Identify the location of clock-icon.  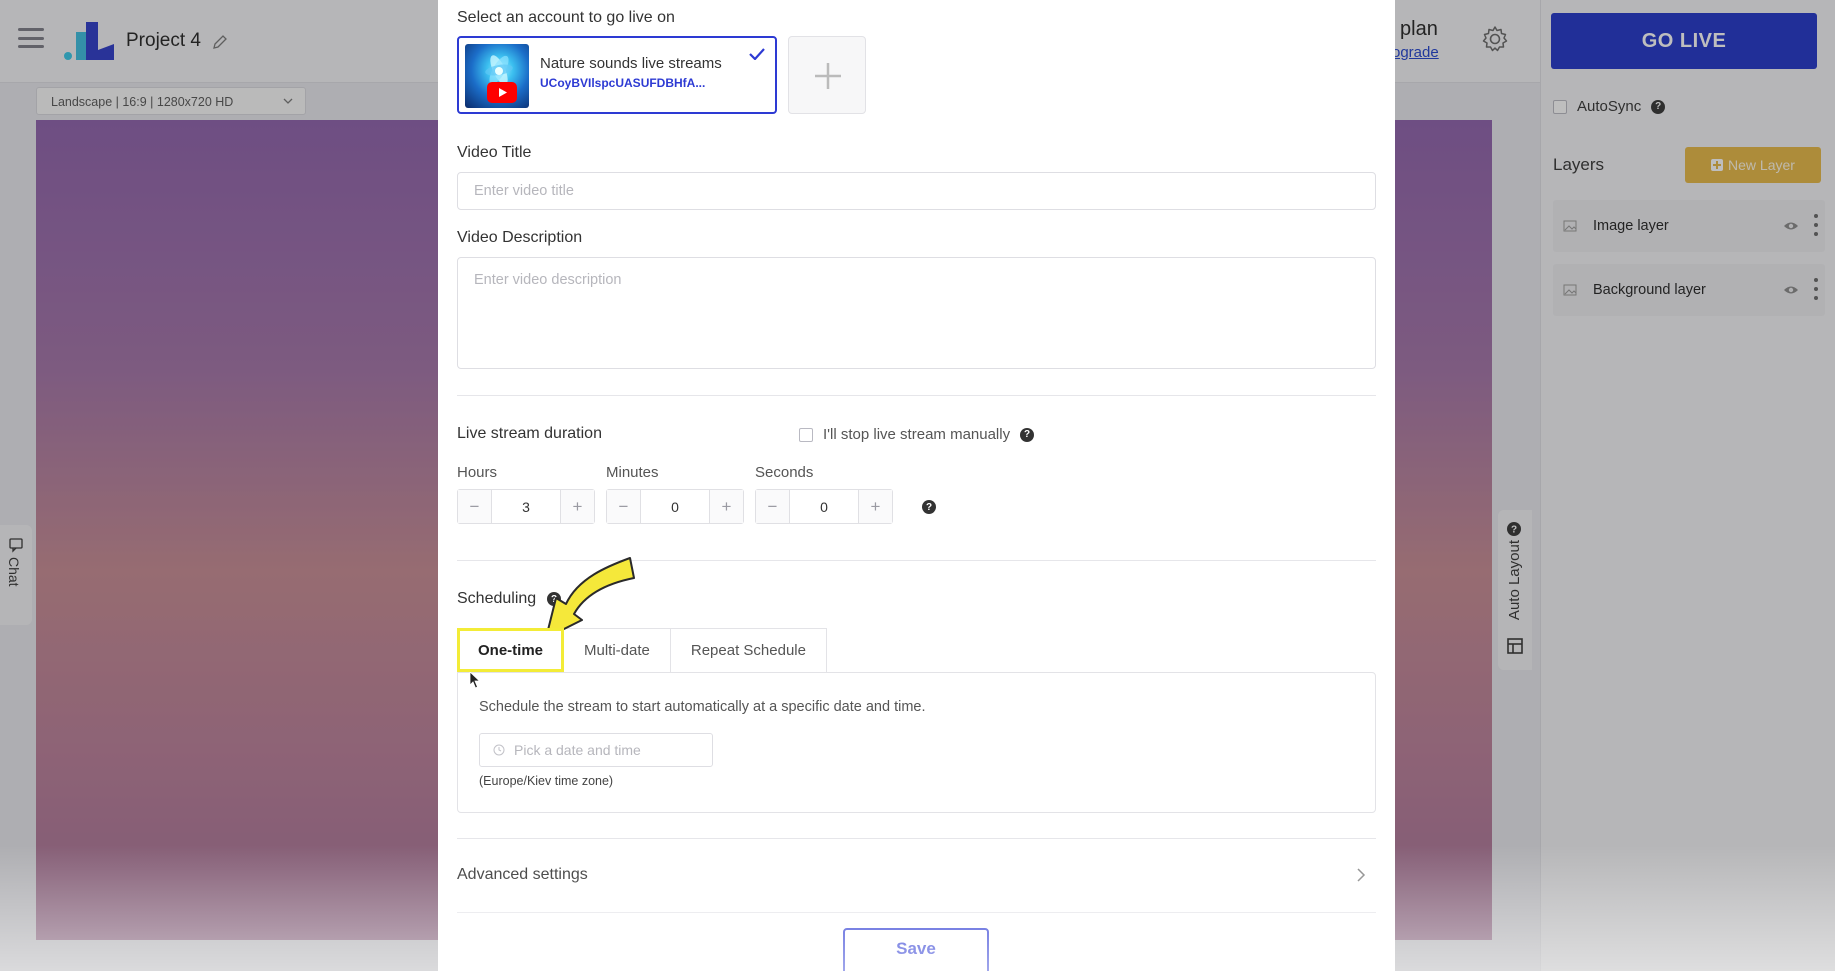
(499, 750).